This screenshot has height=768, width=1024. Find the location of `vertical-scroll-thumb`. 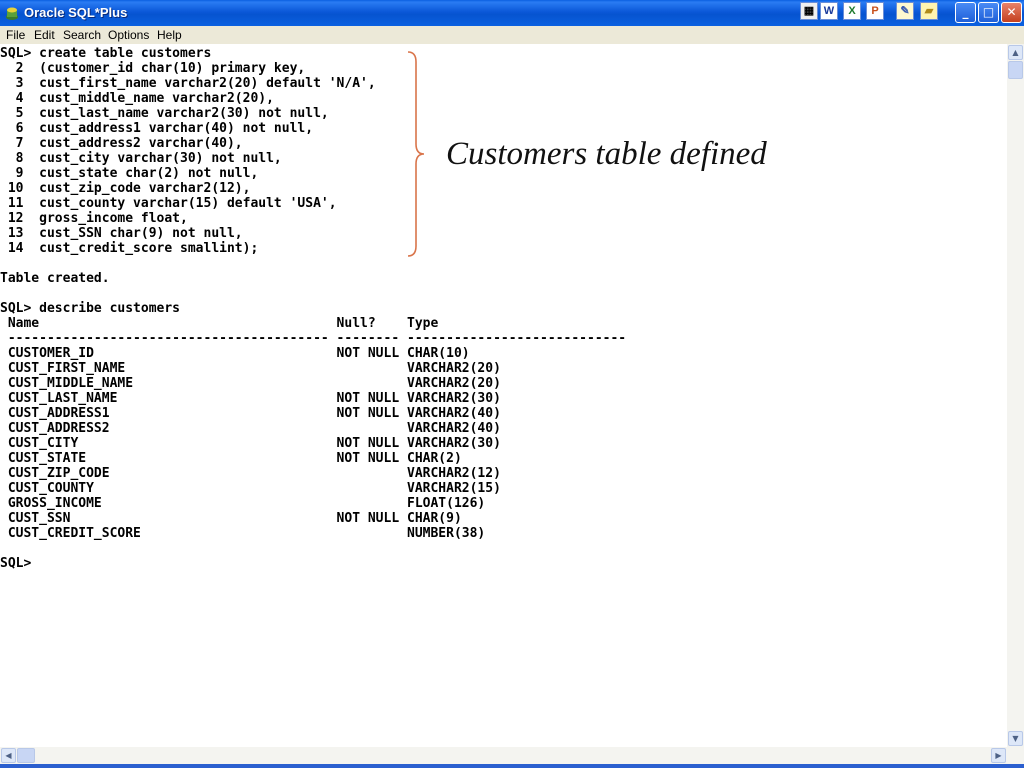

vertical-scroll-thumb is located at coordinates (1015, 70).